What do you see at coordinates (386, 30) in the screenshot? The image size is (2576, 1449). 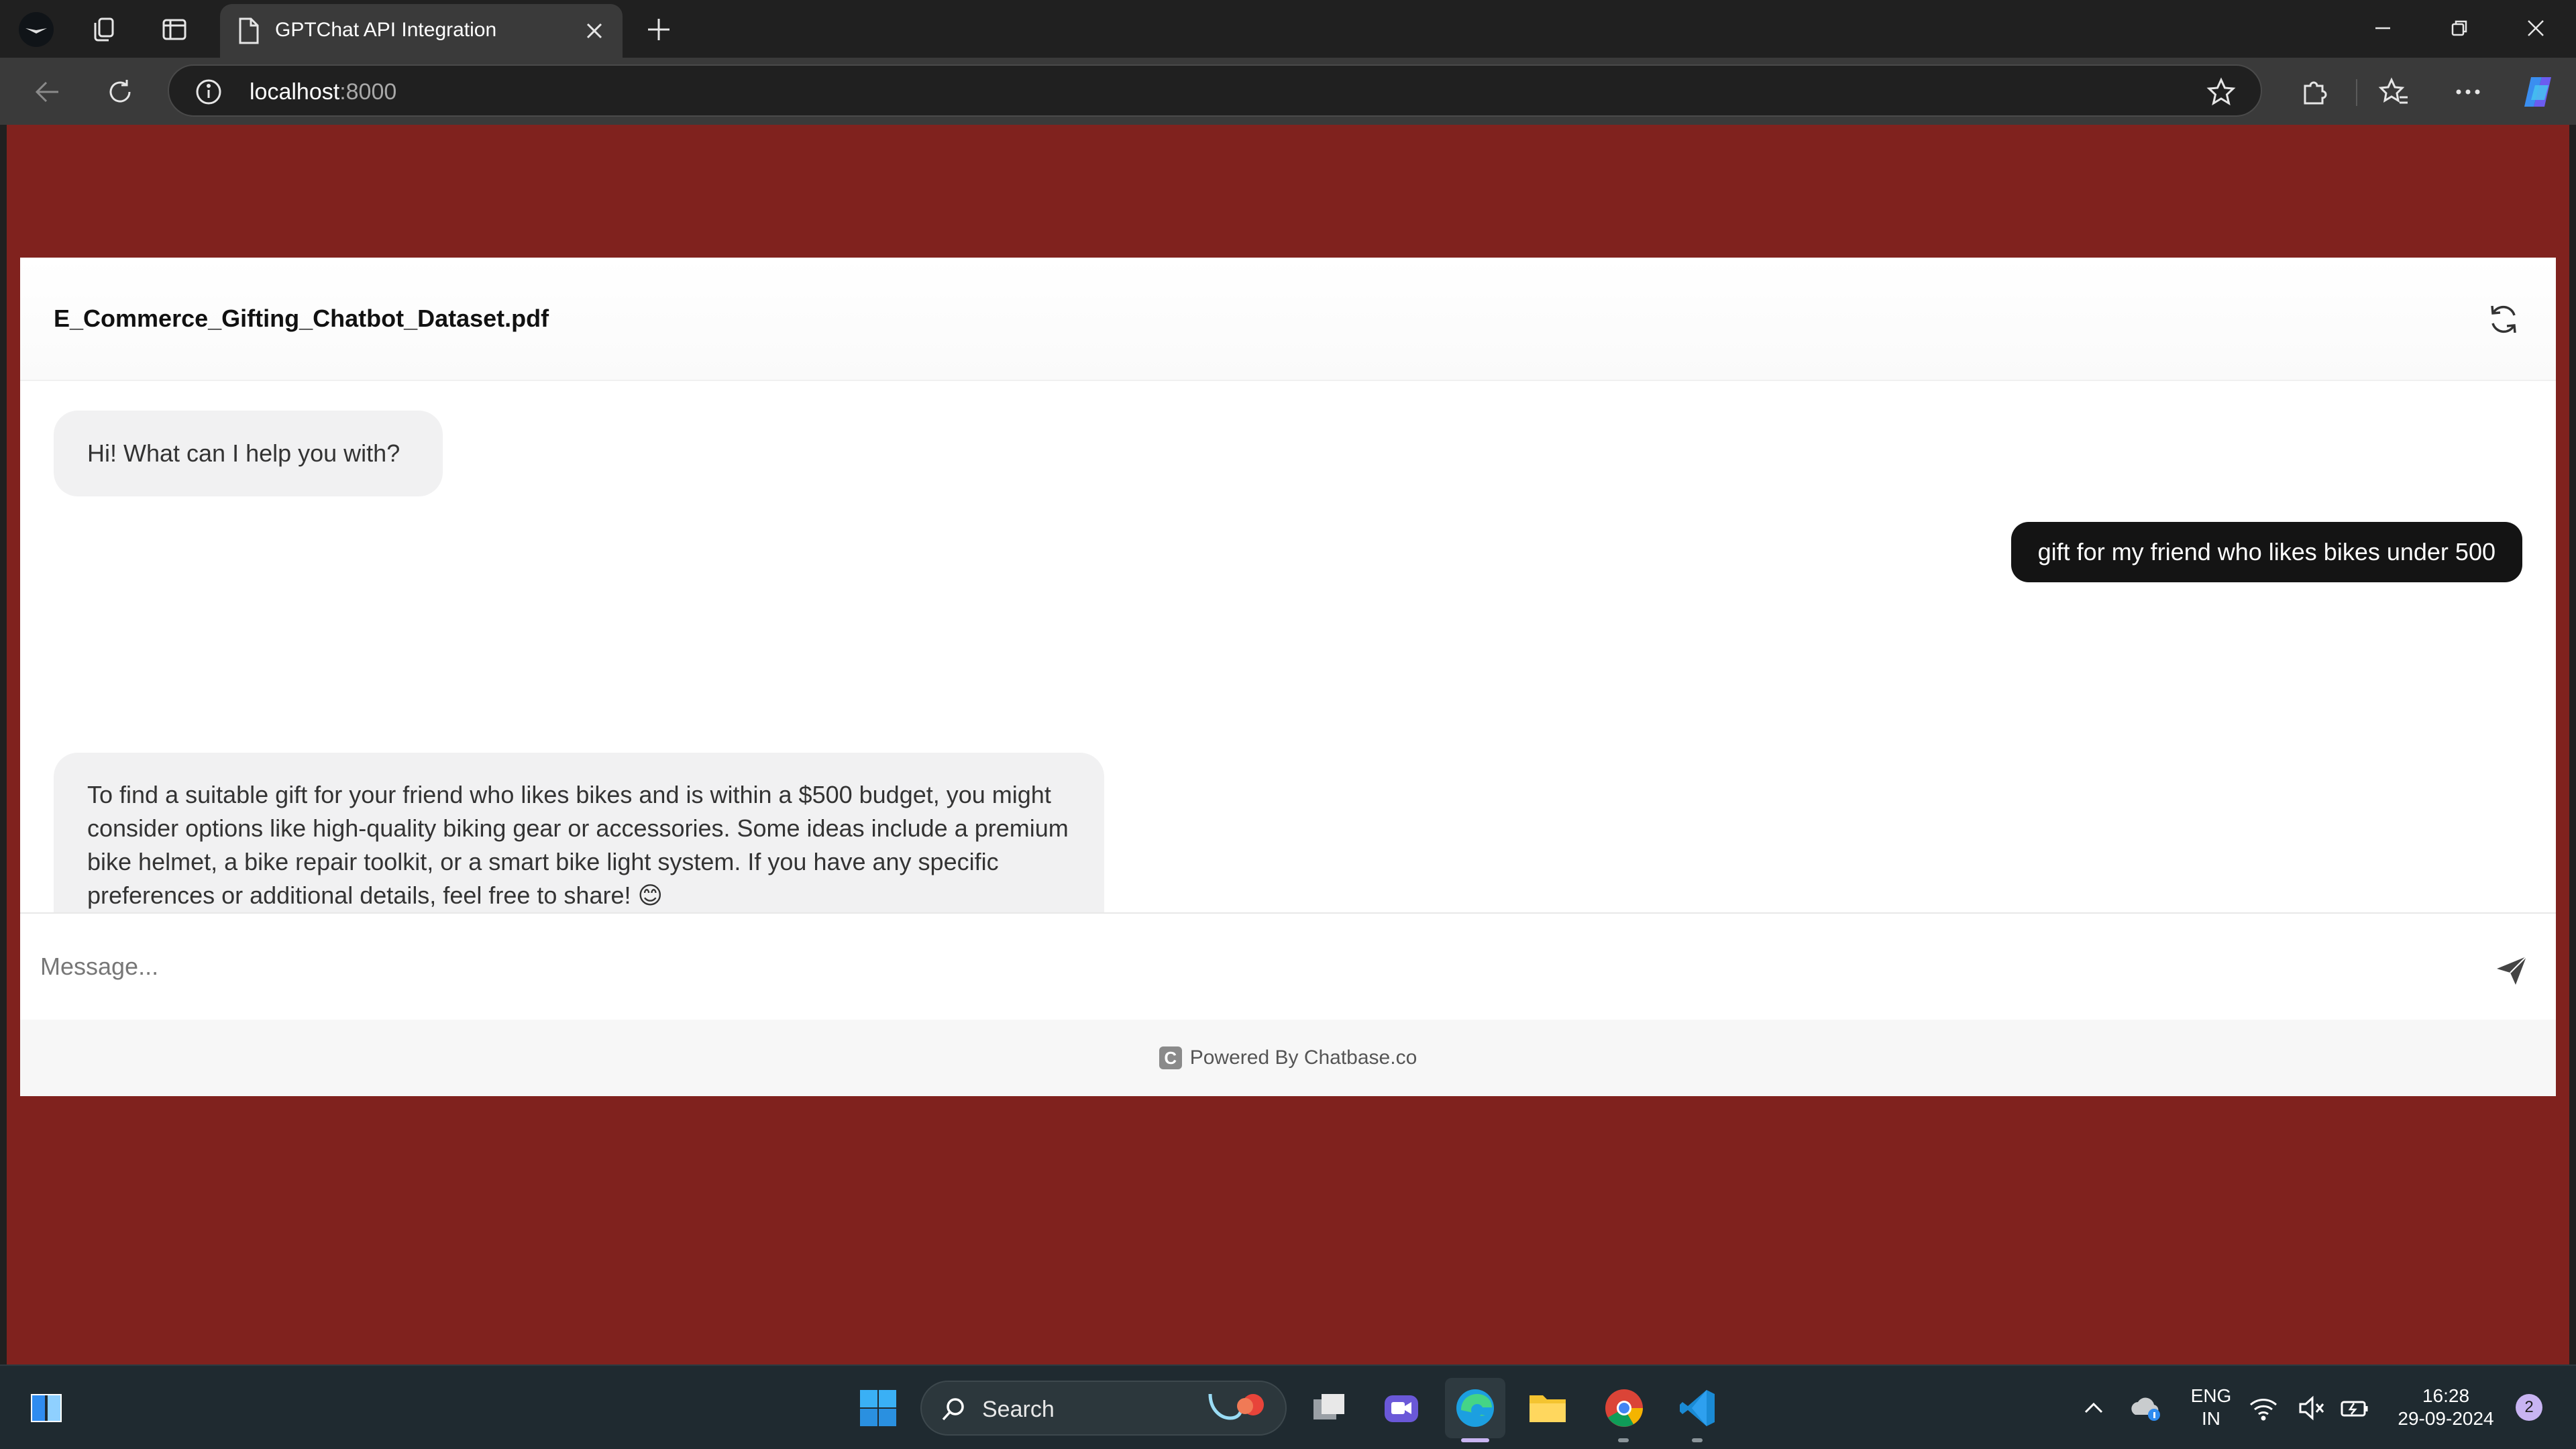 I see `tab-title: GPTChat API Integration` at bounding box center [386, 30].